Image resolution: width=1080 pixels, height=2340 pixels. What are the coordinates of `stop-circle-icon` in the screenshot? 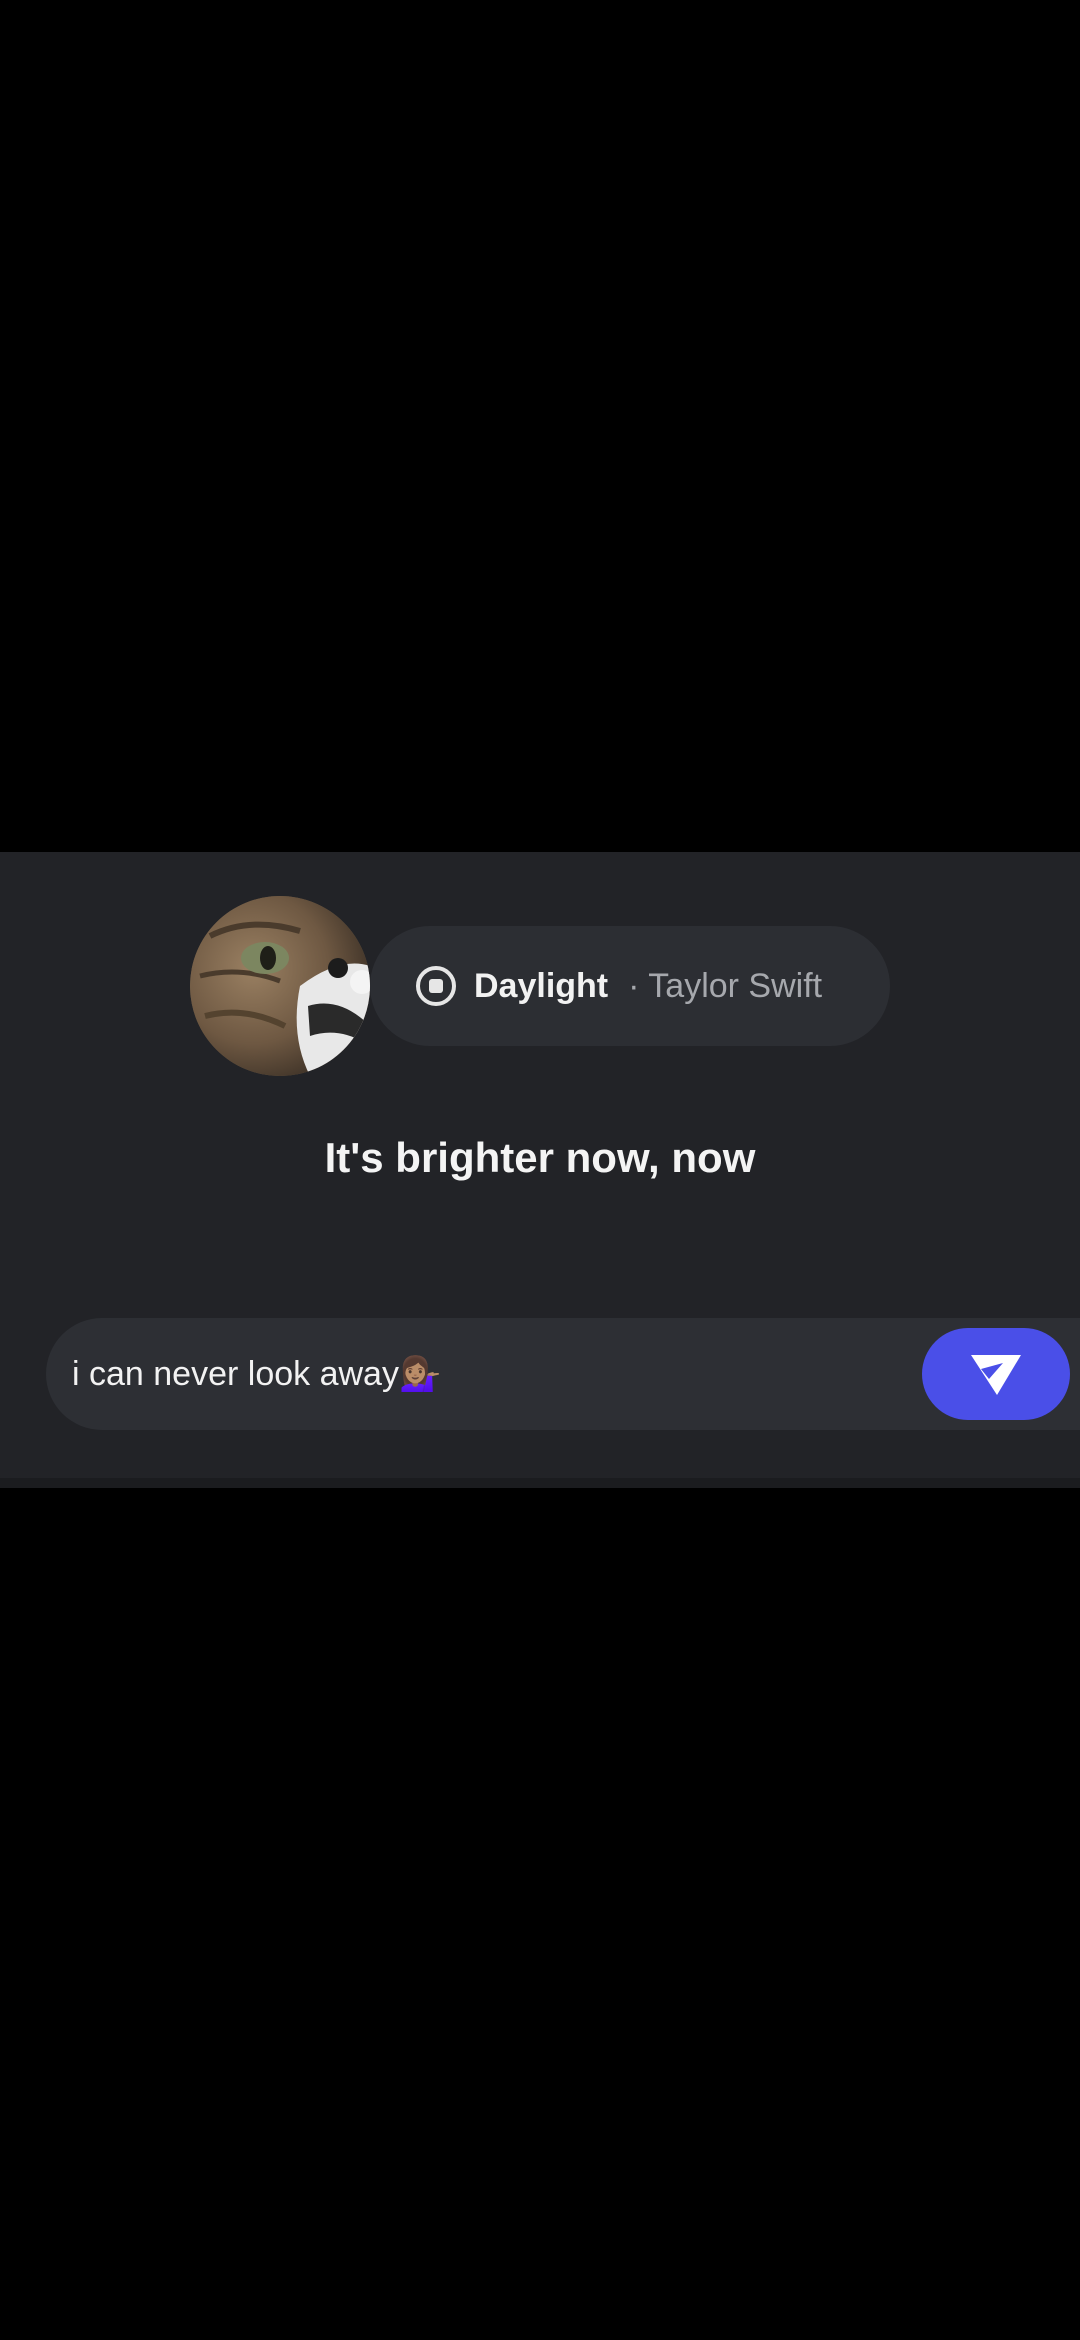 It's located at (436, 986).